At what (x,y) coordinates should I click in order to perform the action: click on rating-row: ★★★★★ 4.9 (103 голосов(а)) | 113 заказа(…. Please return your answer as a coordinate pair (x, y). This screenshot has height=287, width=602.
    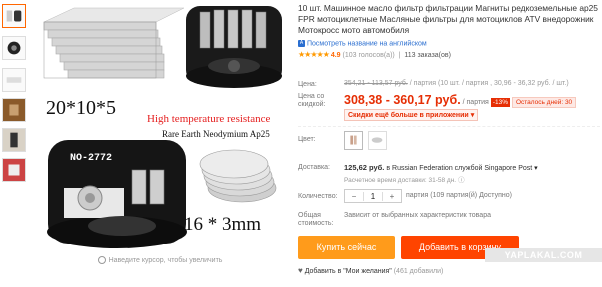
    Looking at the image, I should click on (374, 55).